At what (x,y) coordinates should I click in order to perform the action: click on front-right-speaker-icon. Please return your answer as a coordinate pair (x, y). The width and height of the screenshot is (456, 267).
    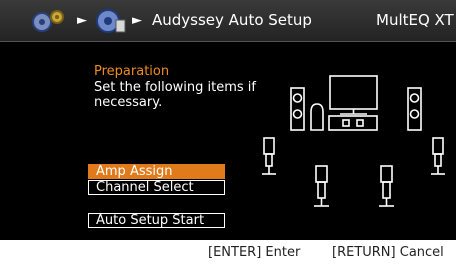
    Looking at the image, I should click on (414, 109).